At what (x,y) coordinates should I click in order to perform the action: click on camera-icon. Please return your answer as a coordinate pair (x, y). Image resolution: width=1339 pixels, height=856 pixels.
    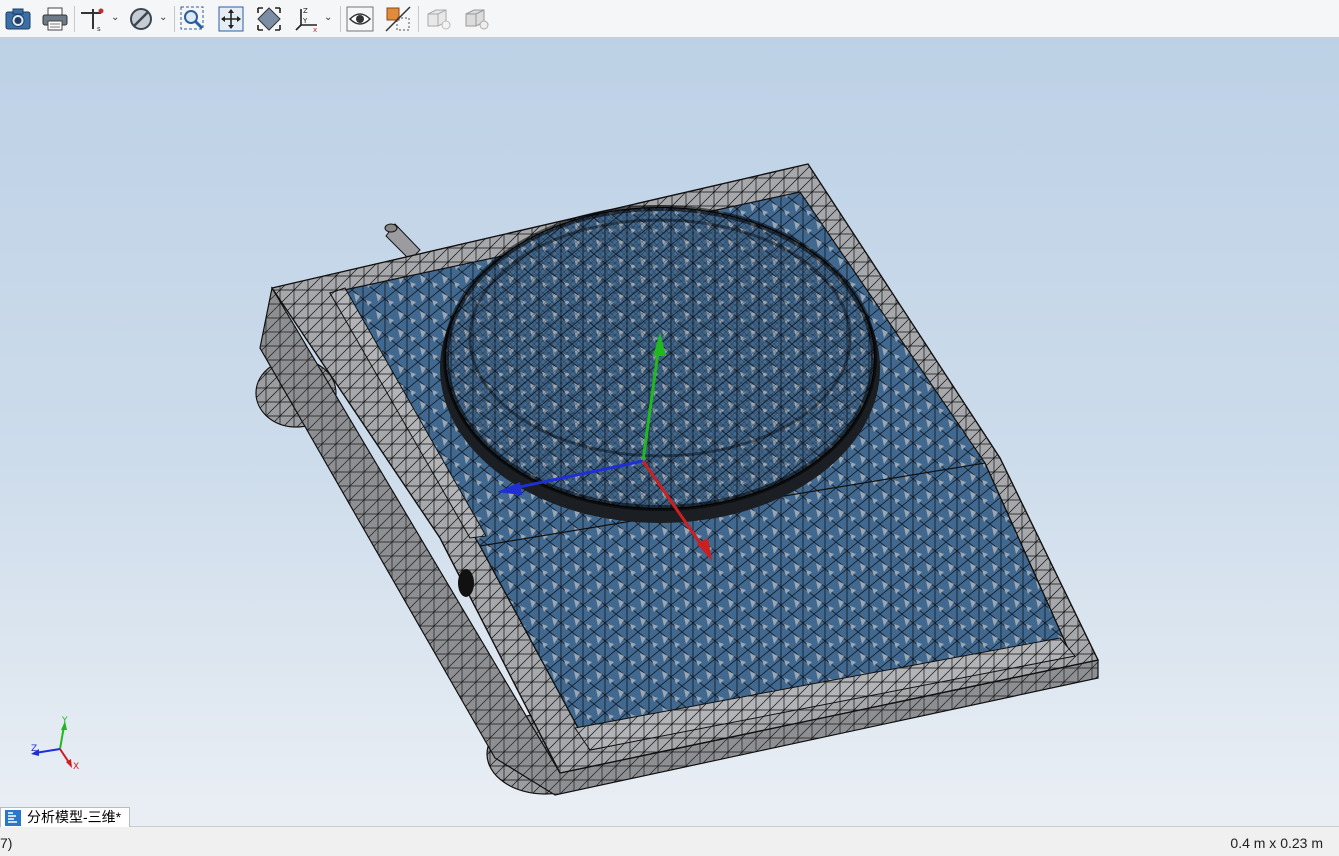
    Looking at the image, I should click on (18, 19).